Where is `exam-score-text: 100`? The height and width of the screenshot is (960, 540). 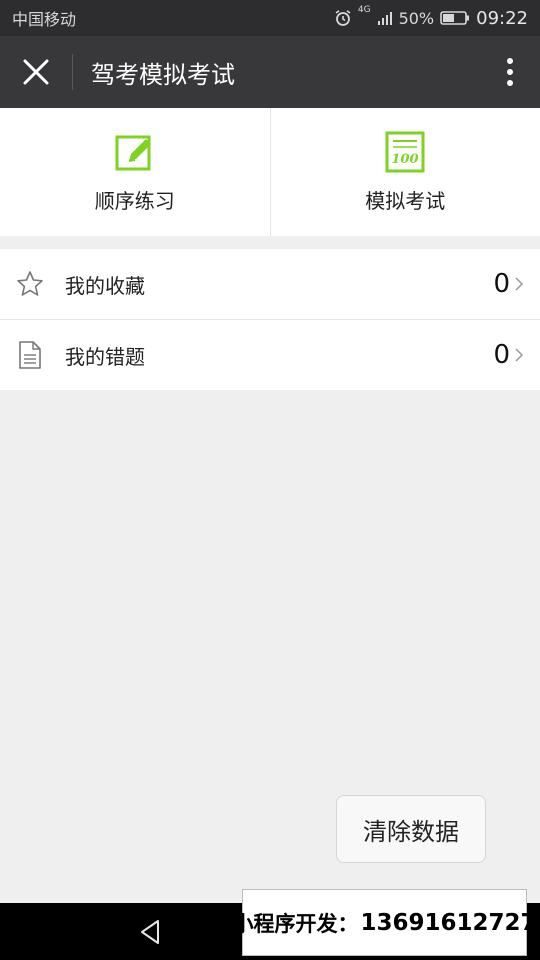
exam-score-text: 100 is located at coordinates (405, 159).